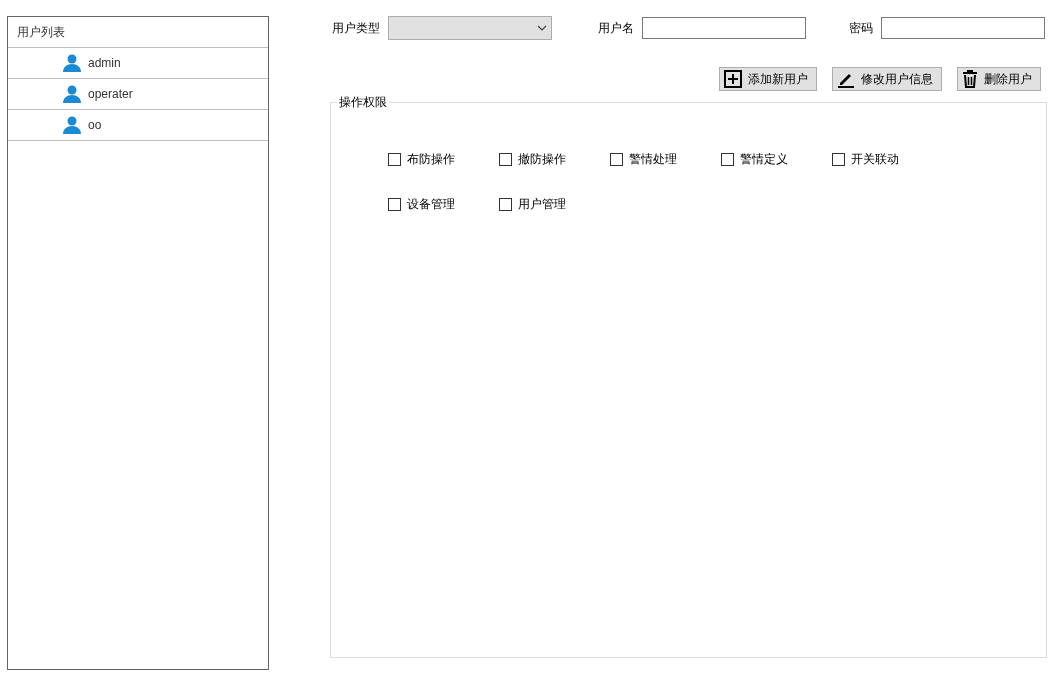 The width and height of the screenshot is (1063, 679). What do you see at coordinates (616, 28) in the screenshot?
I see `field-label: 用户名` at bounding box center [616, 28].